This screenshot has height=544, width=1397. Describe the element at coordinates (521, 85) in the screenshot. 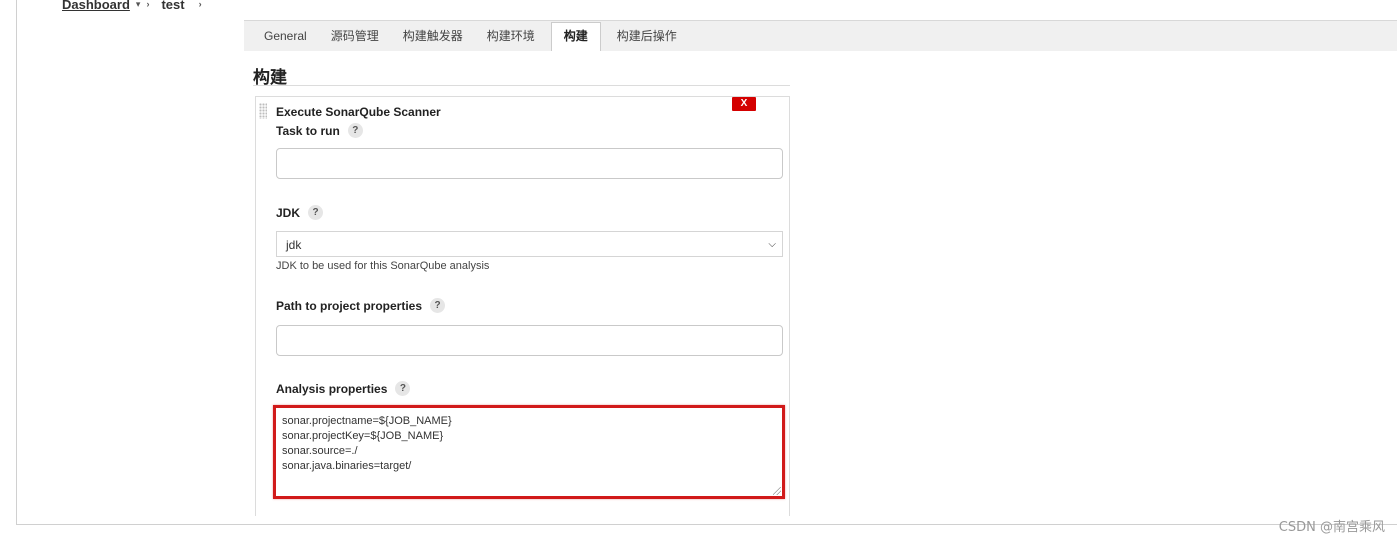

I see `section-divider` at that location.